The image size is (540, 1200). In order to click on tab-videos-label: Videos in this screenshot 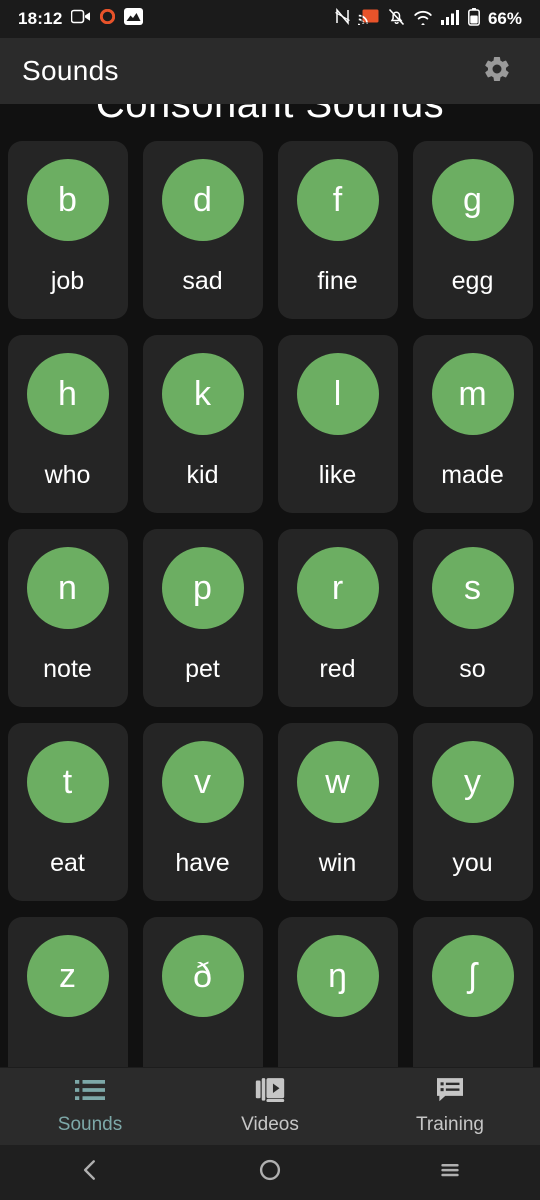, I will do `click(270, 1124)`.